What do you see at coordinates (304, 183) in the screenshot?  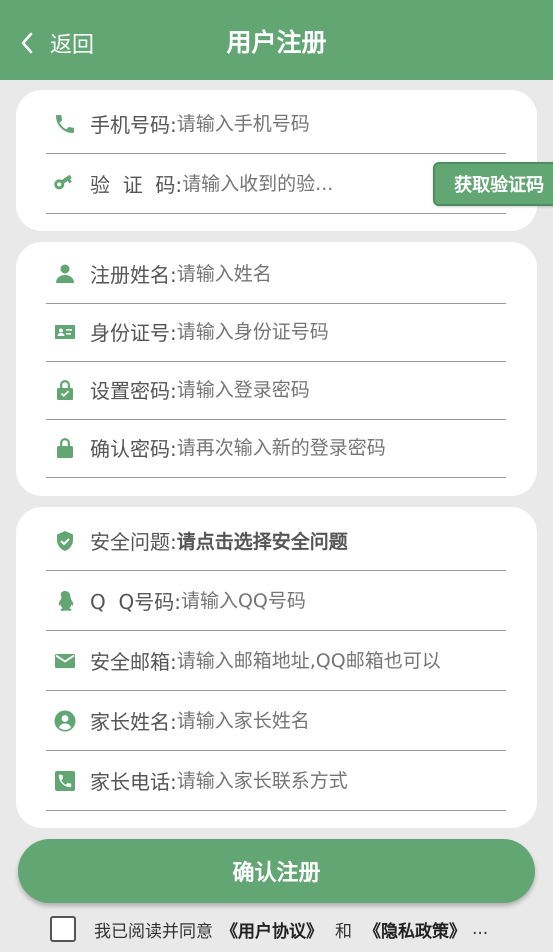 I see `code-input` at bounding box center [304, 183].